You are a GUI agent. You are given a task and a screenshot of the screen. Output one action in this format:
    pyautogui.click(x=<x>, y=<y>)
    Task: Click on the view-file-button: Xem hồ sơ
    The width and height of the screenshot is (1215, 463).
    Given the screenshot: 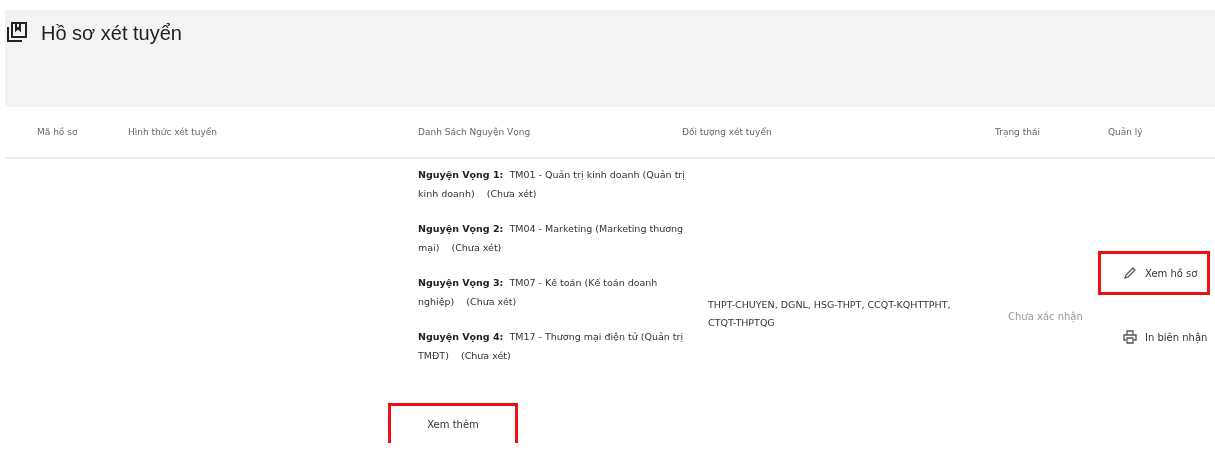 What is the action you would take?
    pyautogui.click(x=1154, y=273)
    